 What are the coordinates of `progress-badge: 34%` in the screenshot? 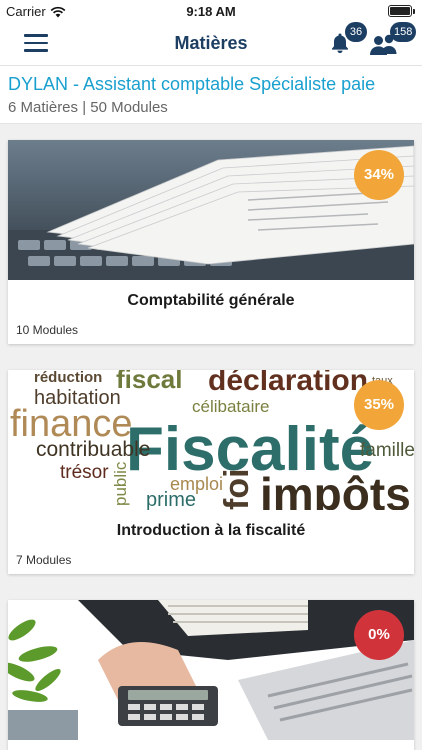 It's located at (379, 175).